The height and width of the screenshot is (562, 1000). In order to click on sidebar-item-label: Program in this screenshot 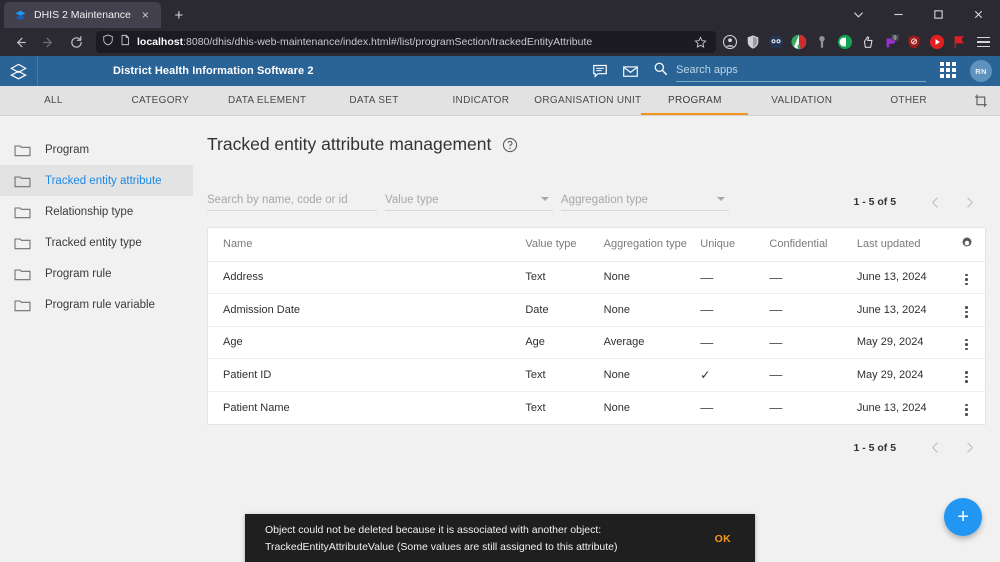, I will do `click(67, 149)`.